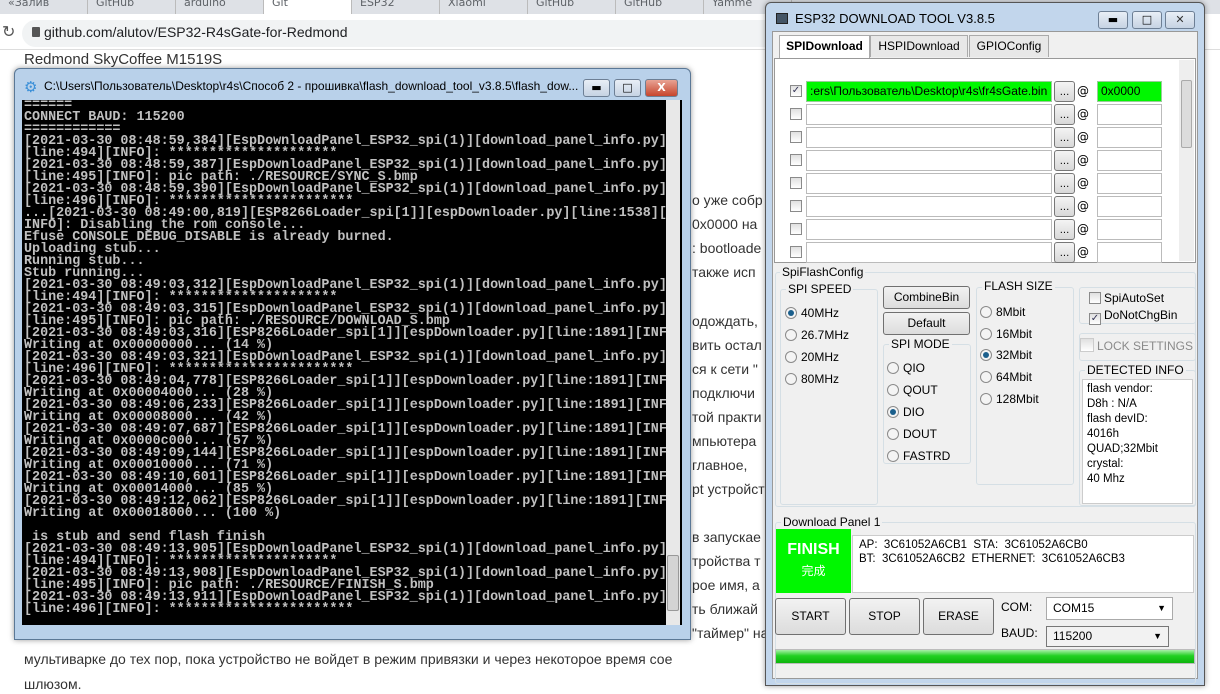 The height and width of the screenshot is (694, 1220). Describe the element at coordinates (1009, 399) in the screenshot. I see `radio-128mbit: 128Mbit` at that location.